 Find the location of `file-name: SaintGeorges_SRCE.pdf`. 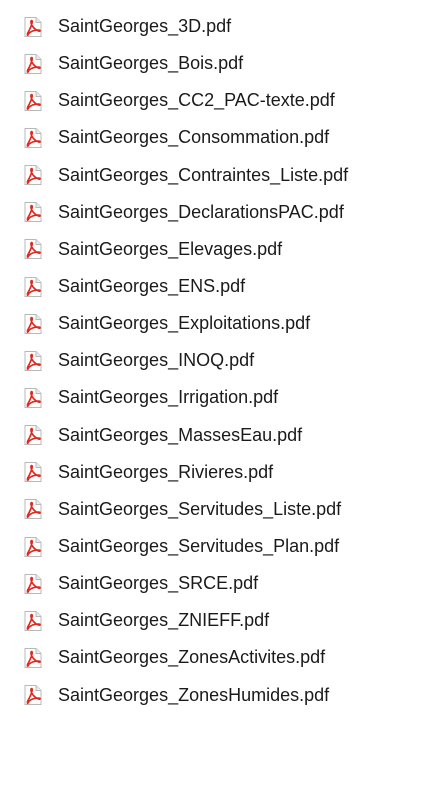

file-name: SaintGeorges_SRCE.pdf is located at coordinates (158, 583).